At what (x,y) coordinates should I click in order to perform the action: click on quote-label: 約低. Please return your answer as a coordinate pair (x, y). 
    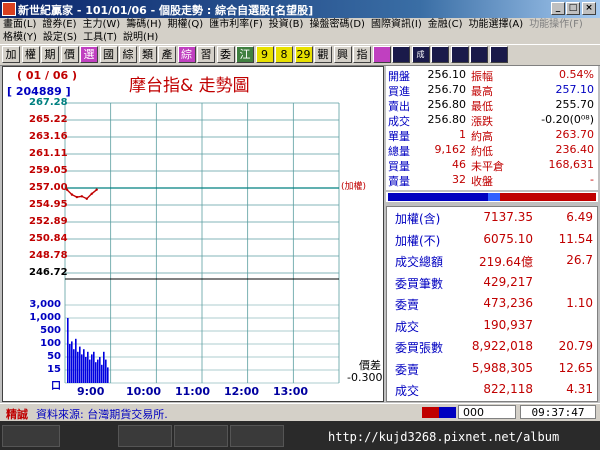
    Looking at the image, I should click on (482, 151).